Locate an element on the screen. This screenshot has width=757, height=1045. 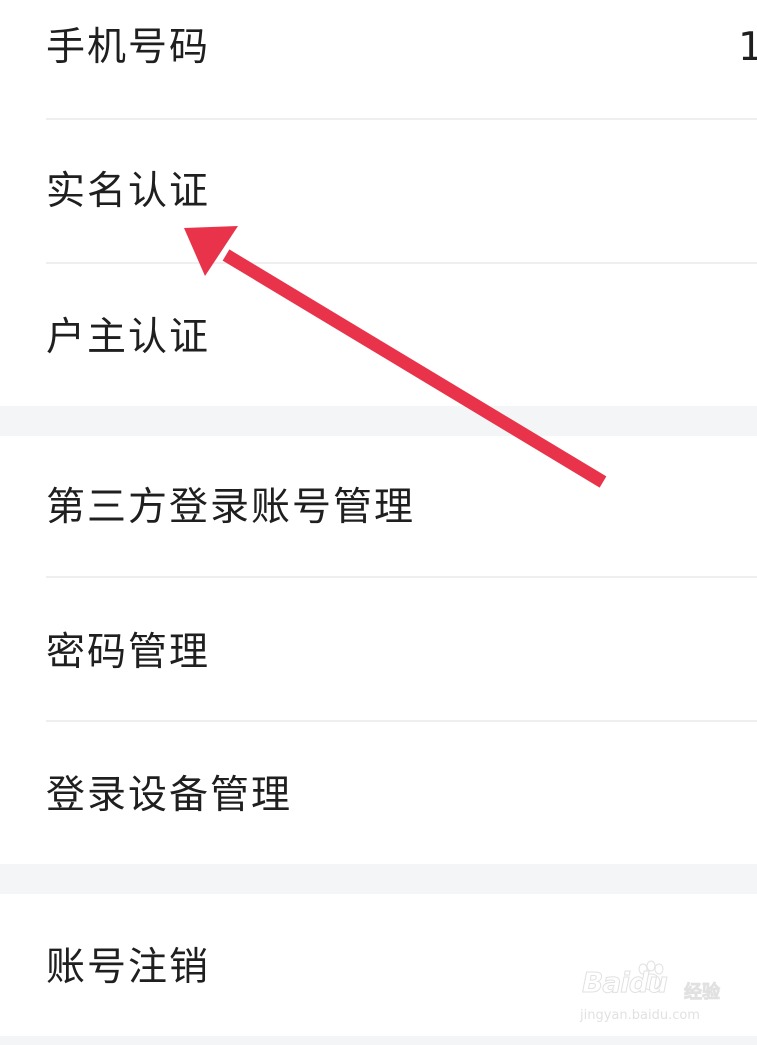
settings-row-household: 户主认证 is located at coordinates (378, 335).